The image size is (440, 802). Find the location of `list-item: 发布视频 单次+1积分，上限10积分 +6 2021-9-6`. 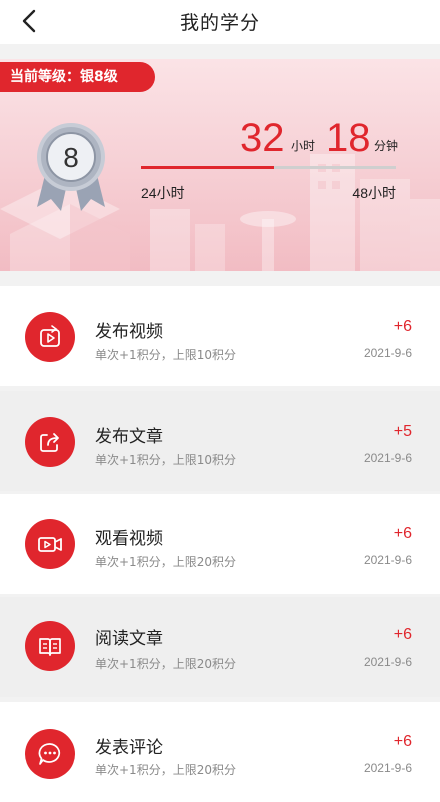

list-item: 发布视频 单次+1积分，上限10积分 +6 2021-9-6 is located at coordinates (220, 336).